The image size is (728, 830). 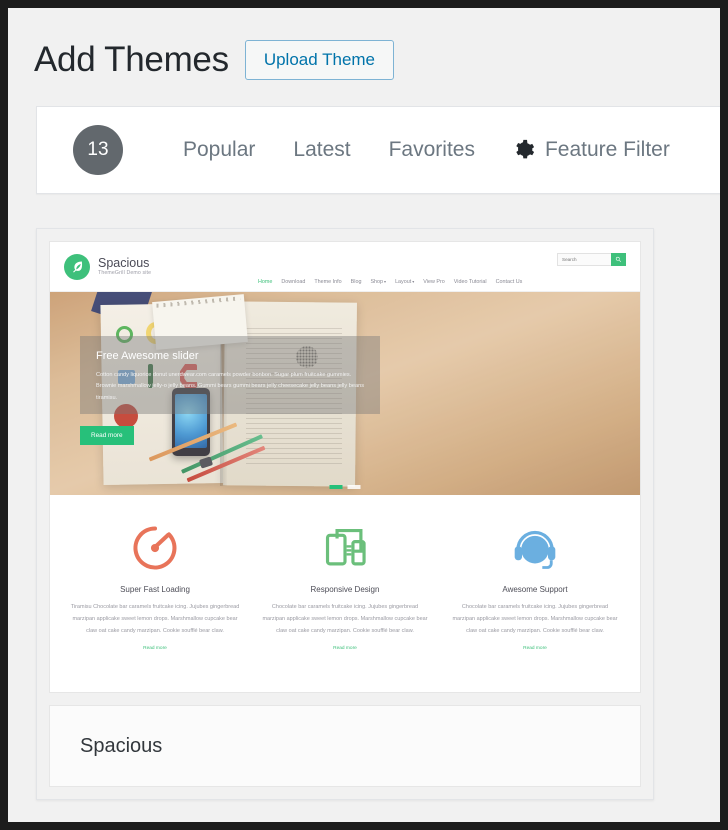 What do you see at coordinates (584, 259) in the screenshot?
I see `search-input` at bounding box center [584, 259].